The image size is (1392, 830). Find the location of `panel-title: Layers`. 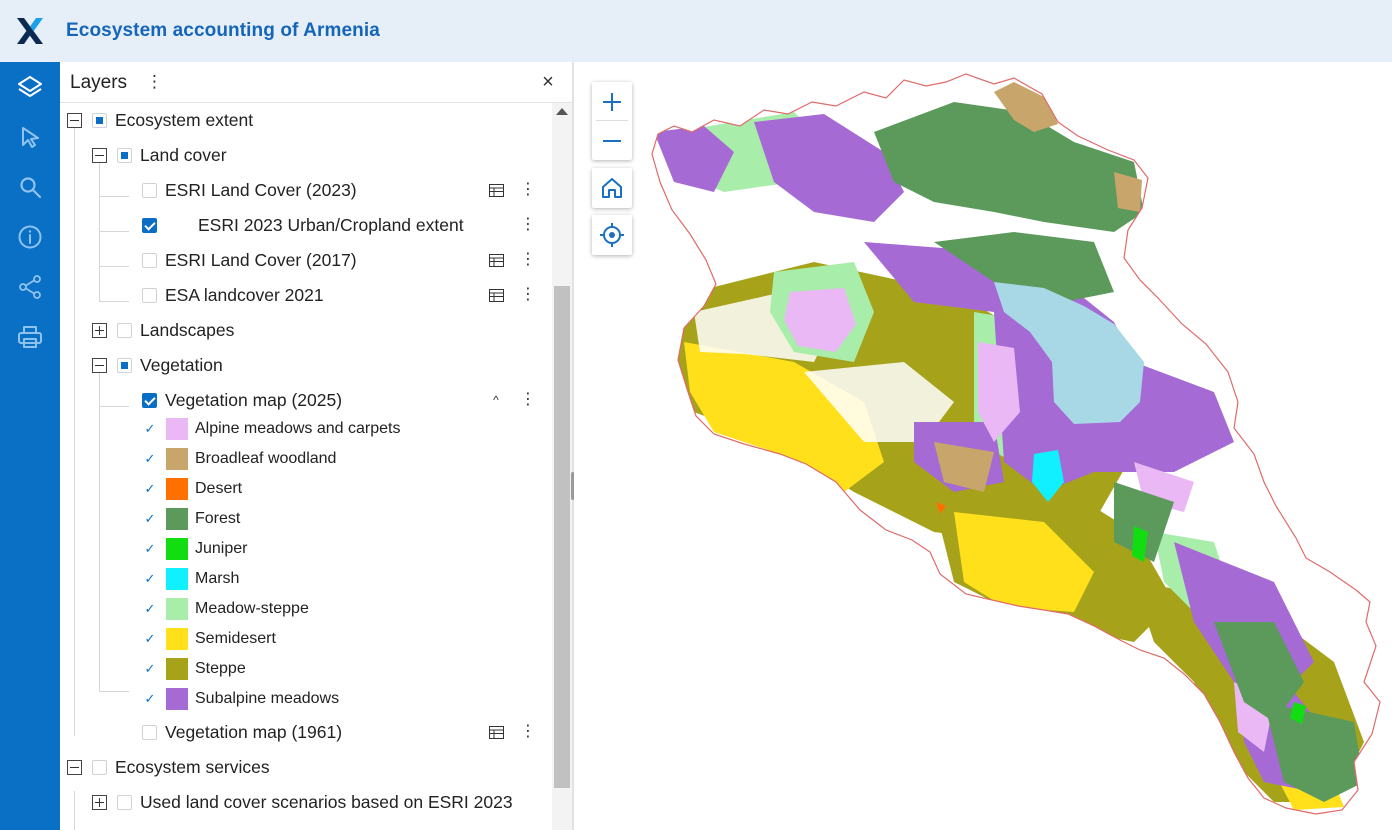

panel-title: Layers is located at coordinates (99, 82).